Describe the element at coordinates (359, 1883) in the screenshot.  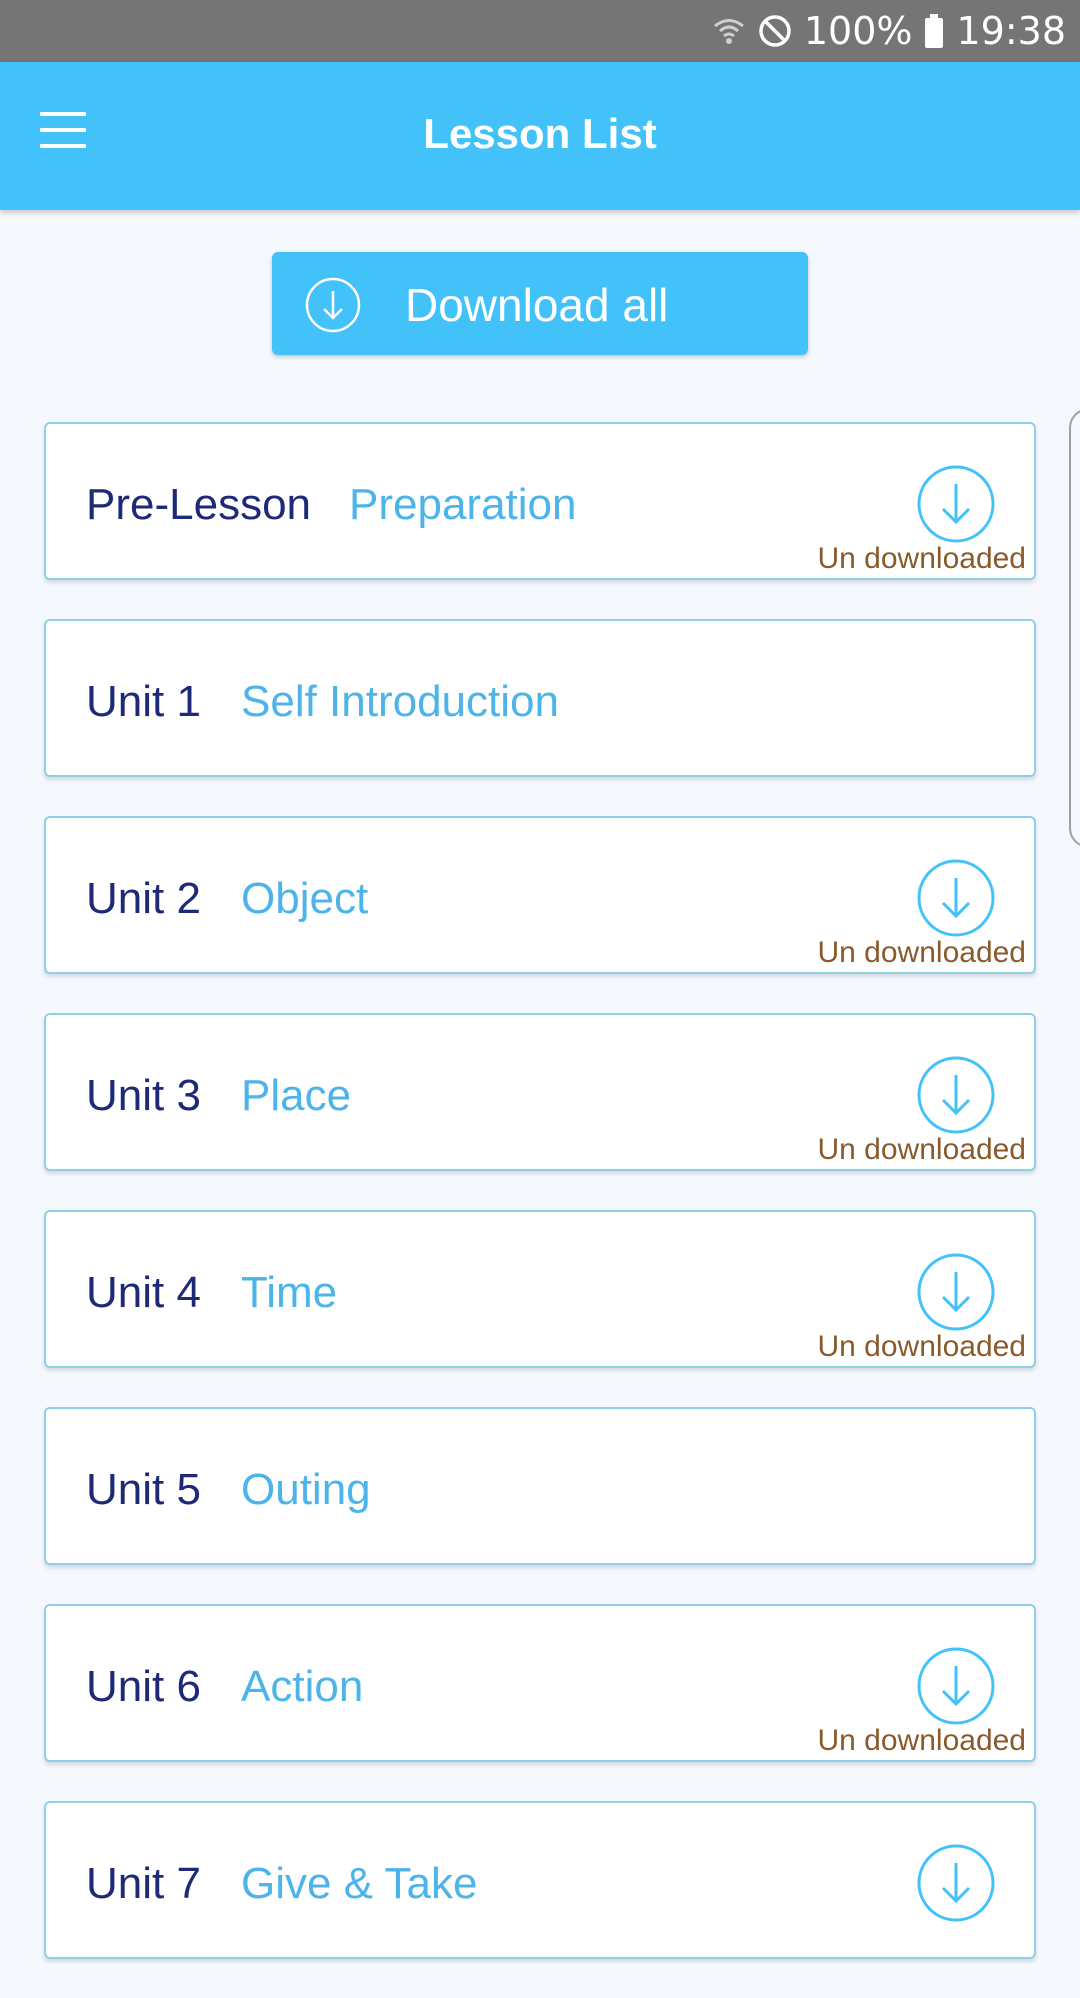
I see `lesson-title: Give & Take` at that location.